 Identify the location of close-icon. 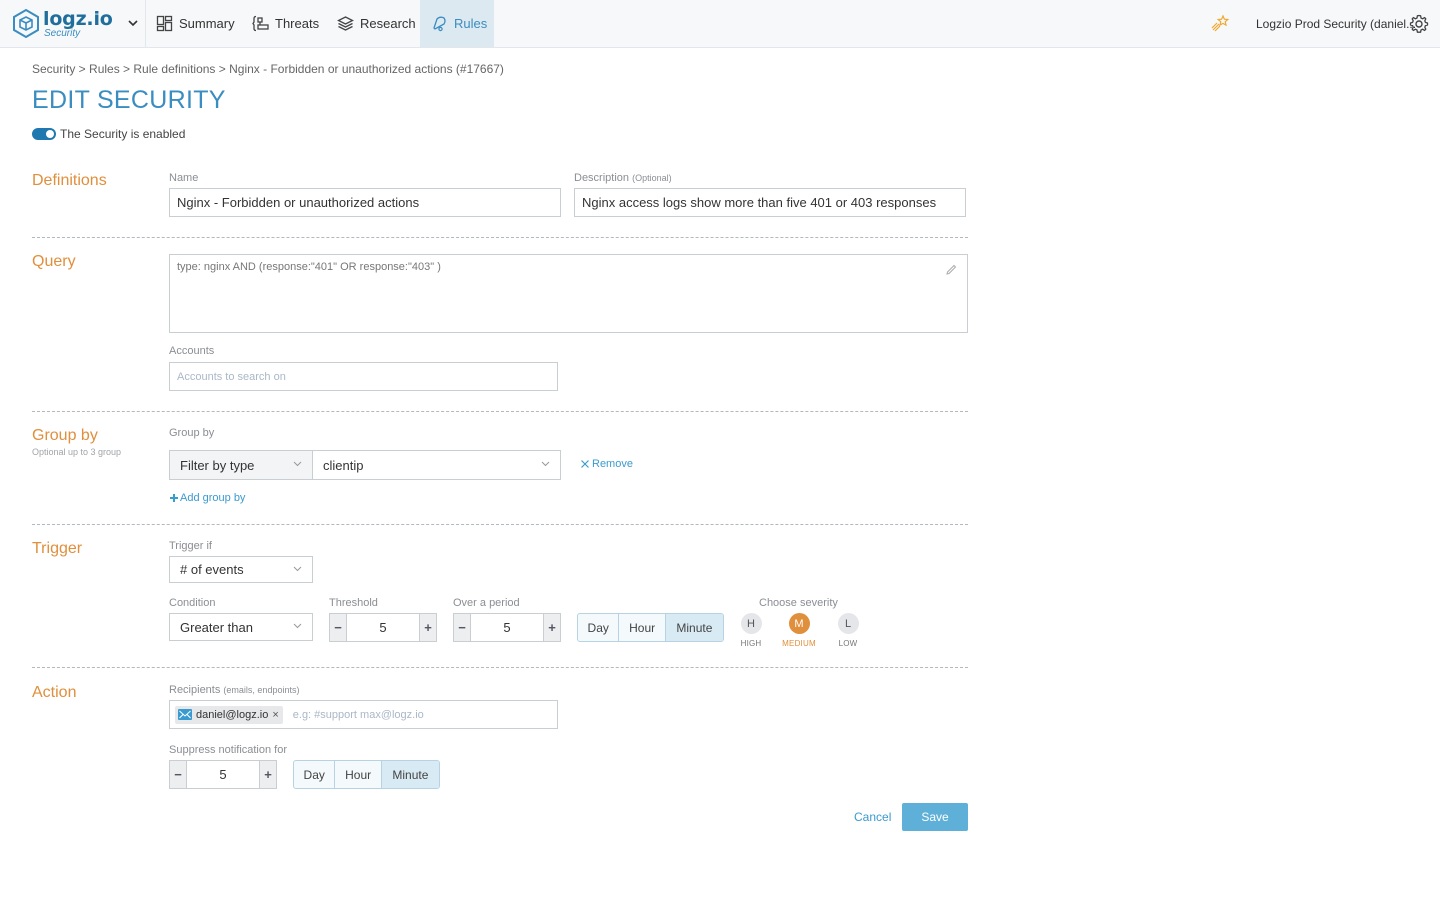
(585, 464).